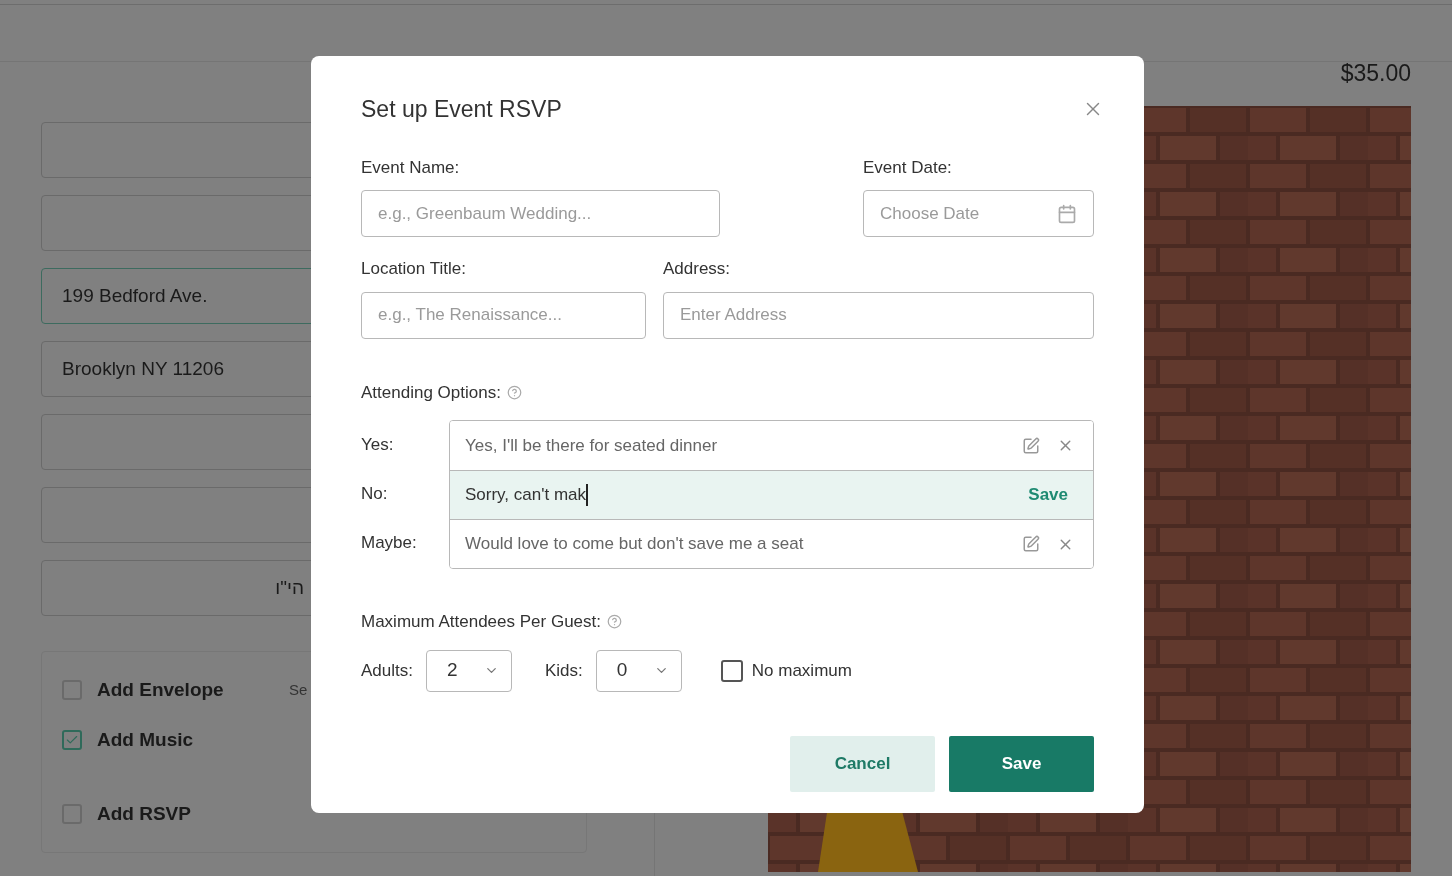 This screenshot has width=1452, height=876. What do you see at coordinates (771, 494) in the screenshot?
I see `option-field: Sorry, can't mak Save` at bounding box center [771, 494].